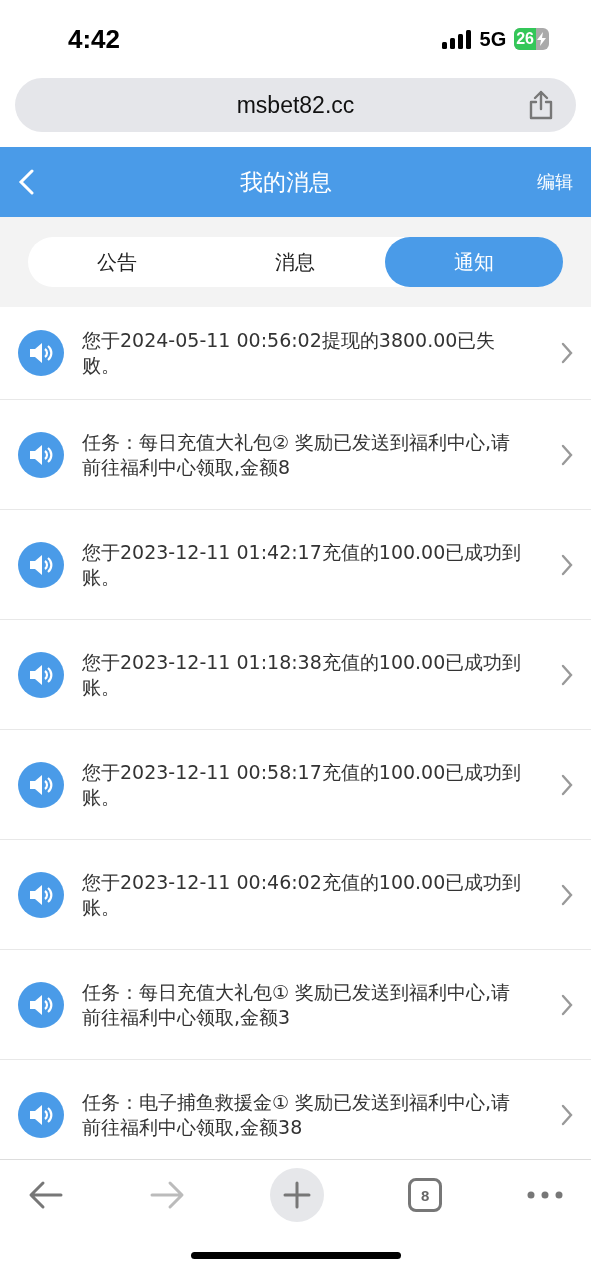  I want to click on tabs-button: 8, so click(425, 1195).